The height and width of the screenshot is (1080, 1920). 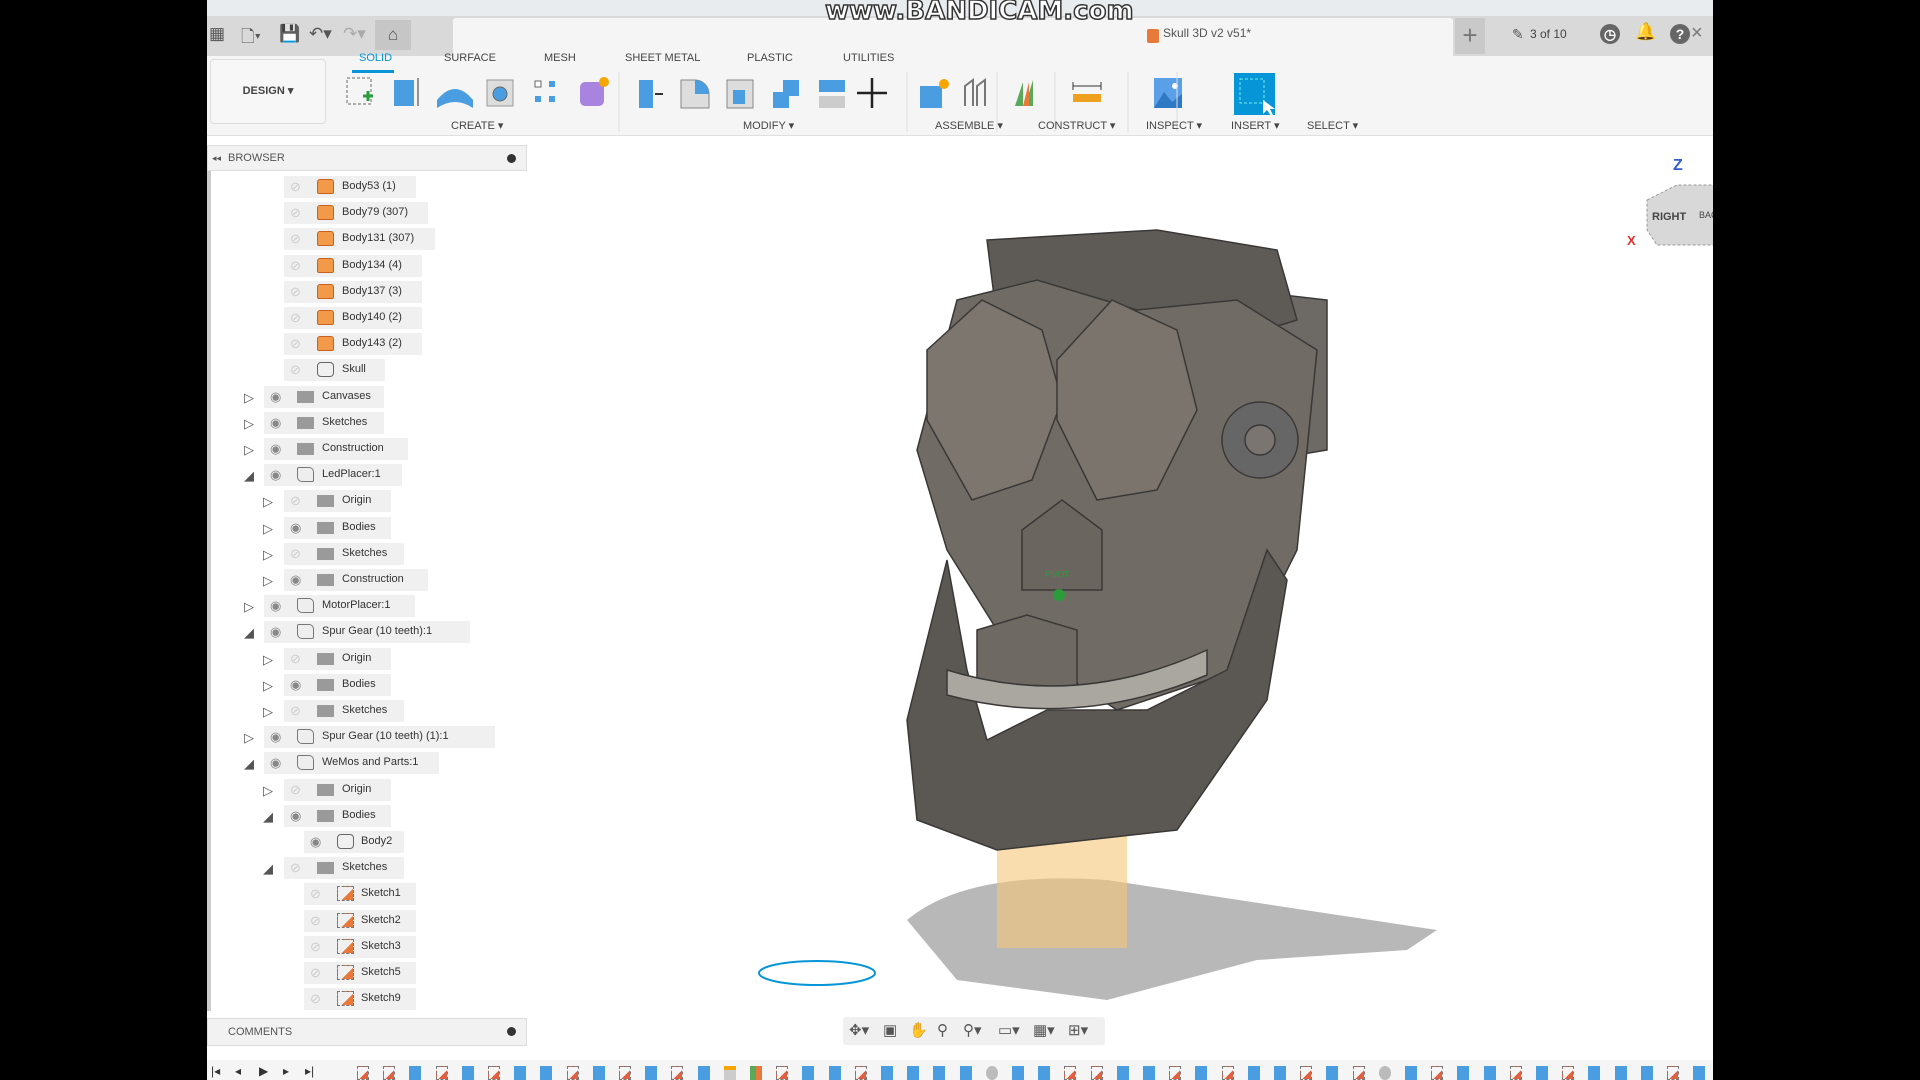 I want to click on timeline-plane-feature, so click(x=756, y=1073).